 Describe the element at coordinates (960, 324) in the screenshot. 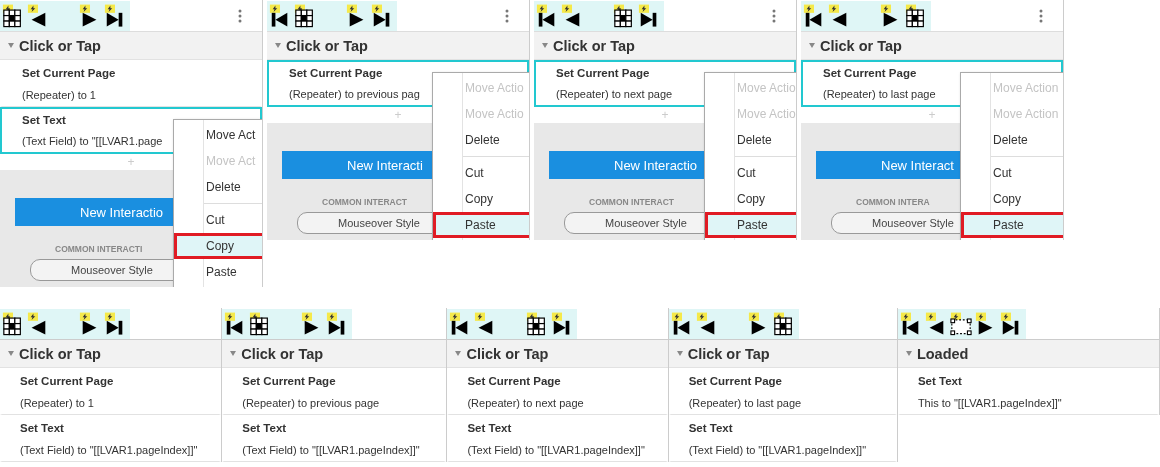

I see `dashed-grid-icon` at that location.